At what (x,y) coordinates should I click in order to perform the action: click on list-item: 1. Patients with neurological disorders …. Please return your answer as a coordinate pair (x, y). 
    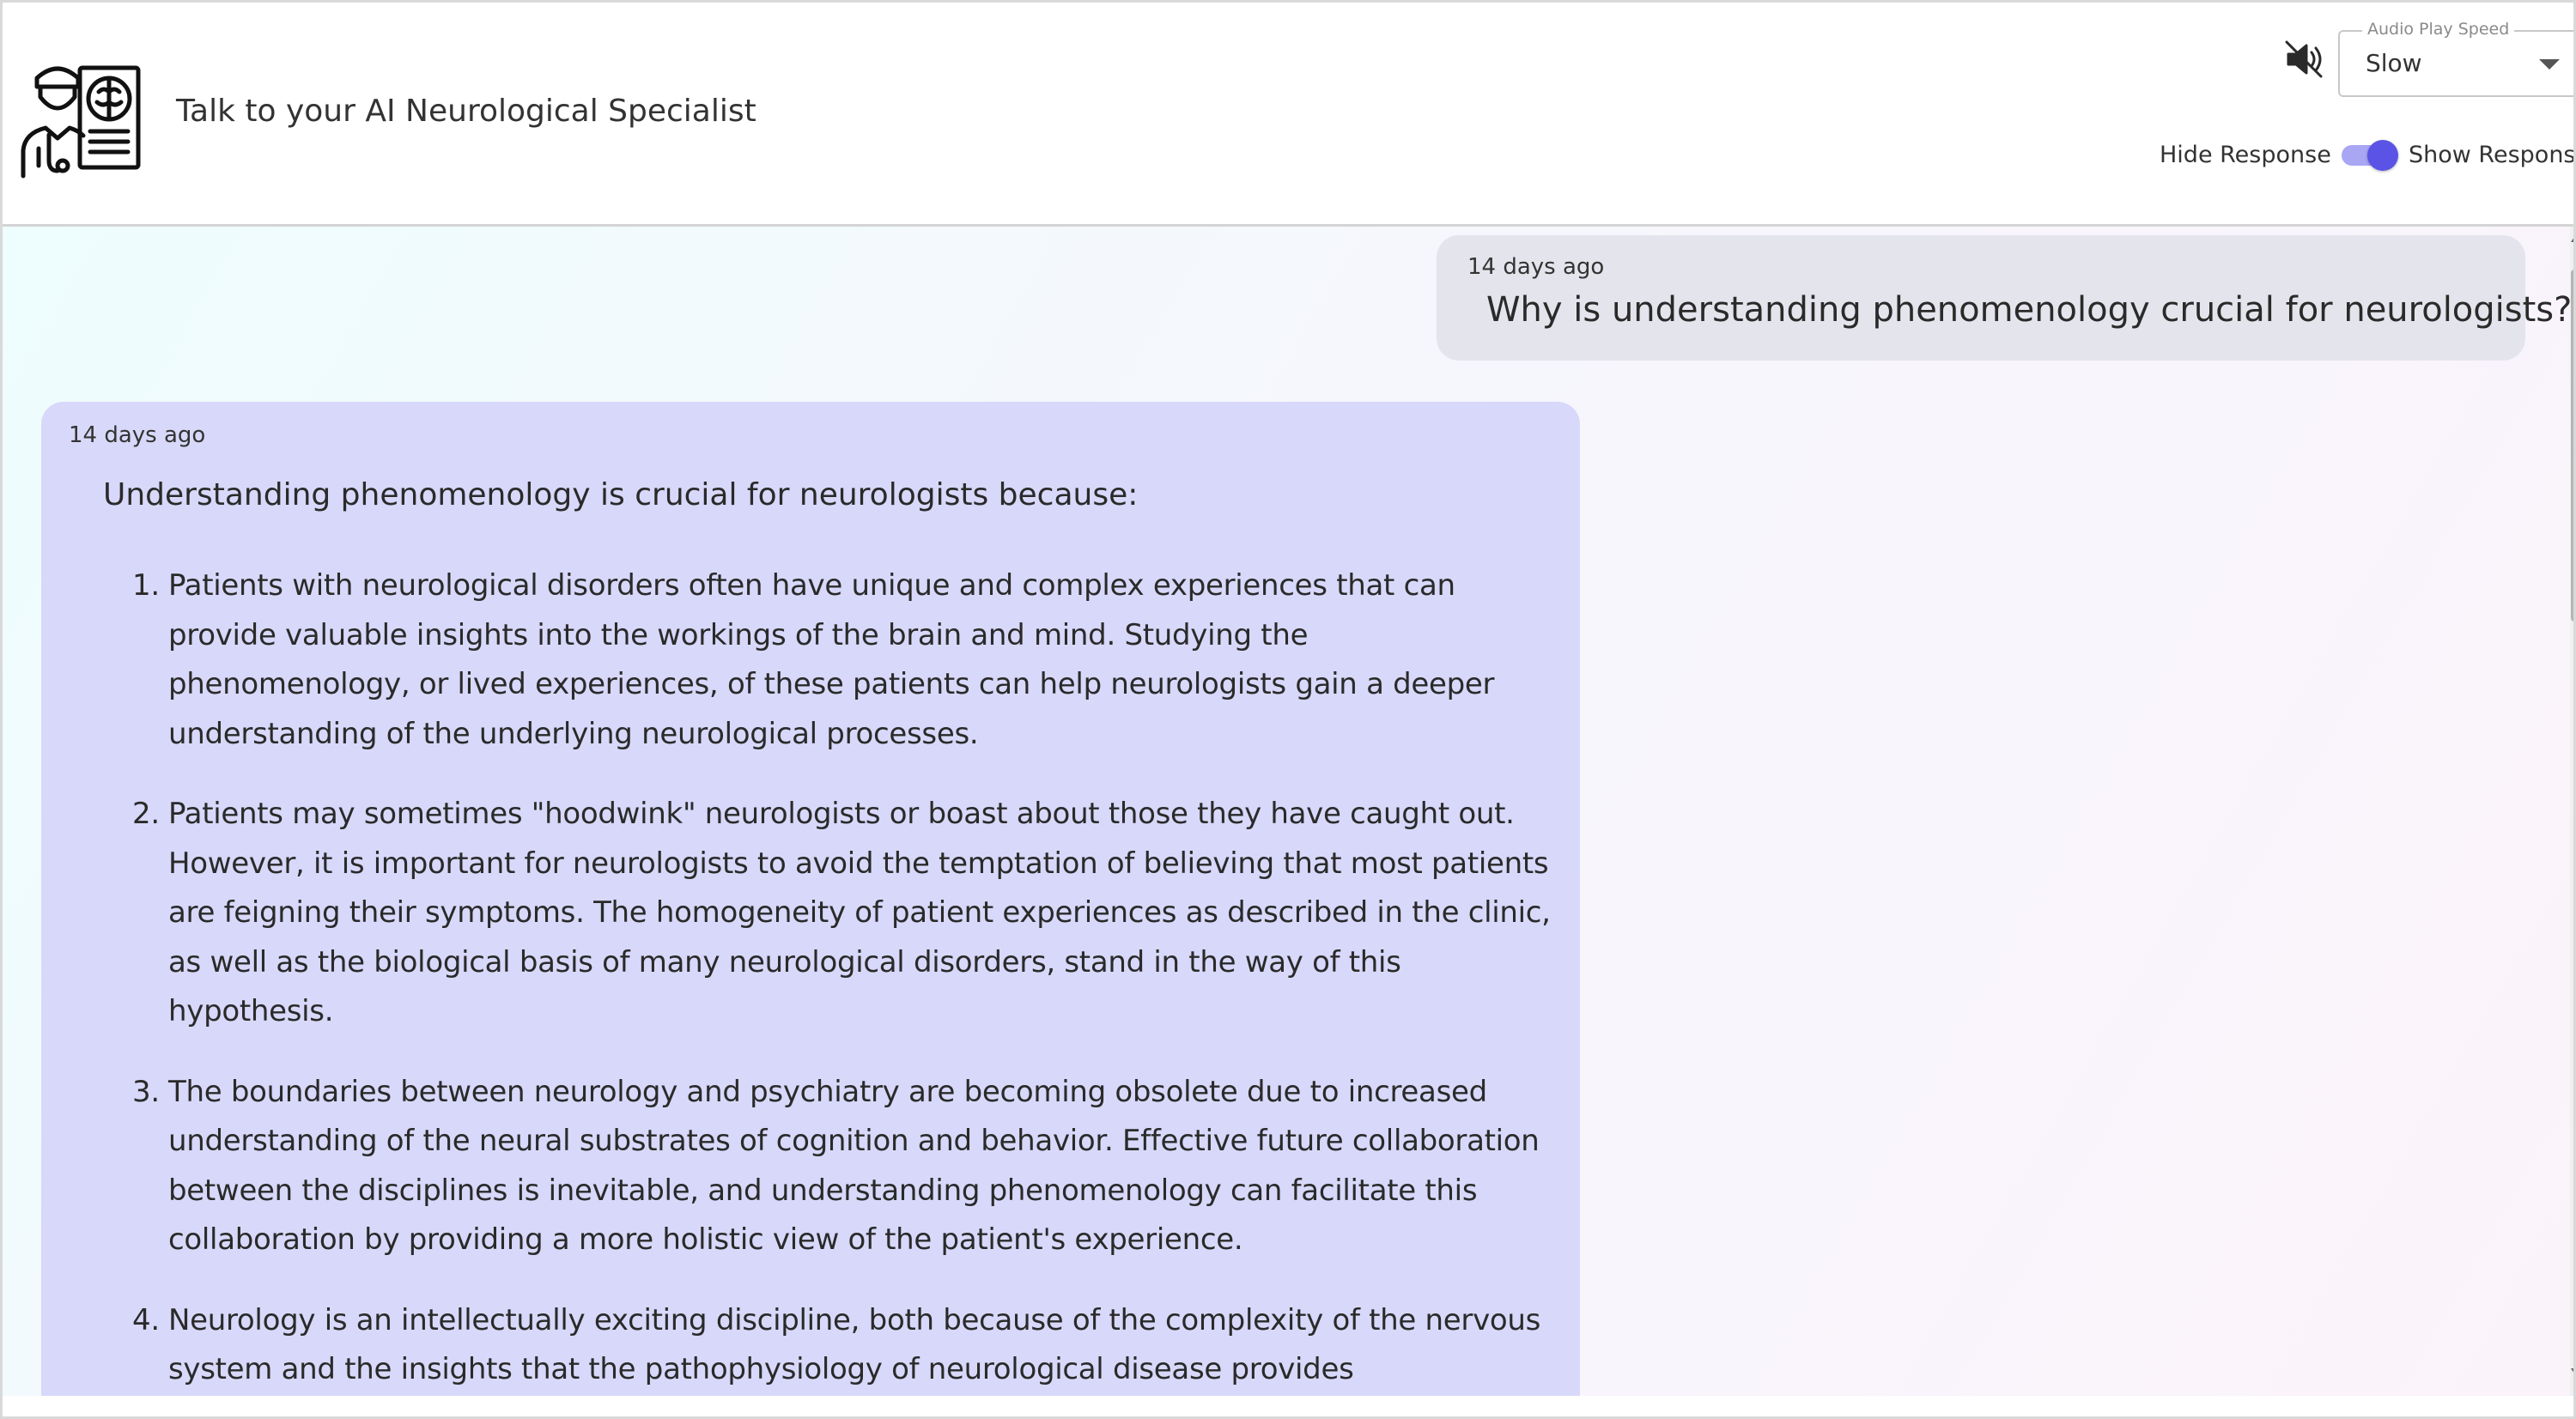
    Looking at the image, I should click on (845, 660).